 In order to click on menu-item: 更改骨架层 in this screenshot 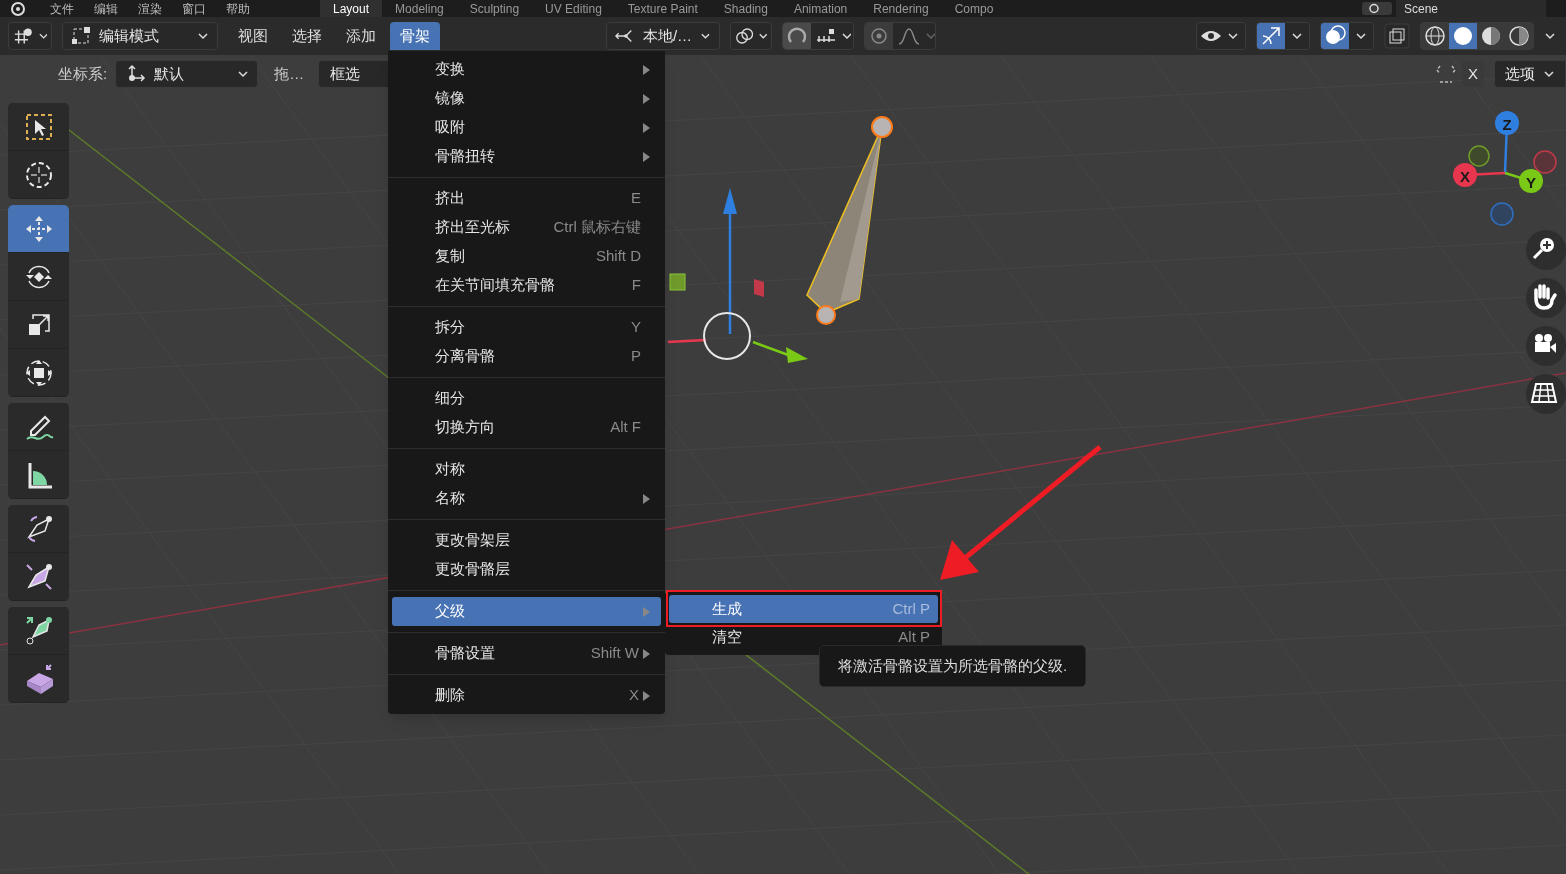, I will do `click(526, 540)`.